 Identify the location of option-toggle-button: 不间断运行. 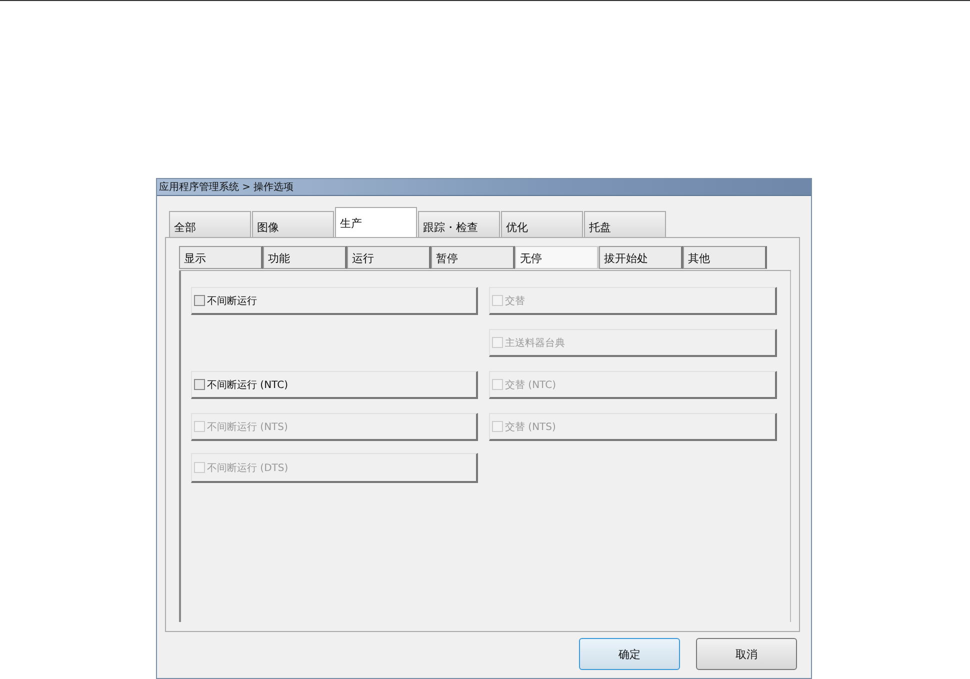
(334, 301).